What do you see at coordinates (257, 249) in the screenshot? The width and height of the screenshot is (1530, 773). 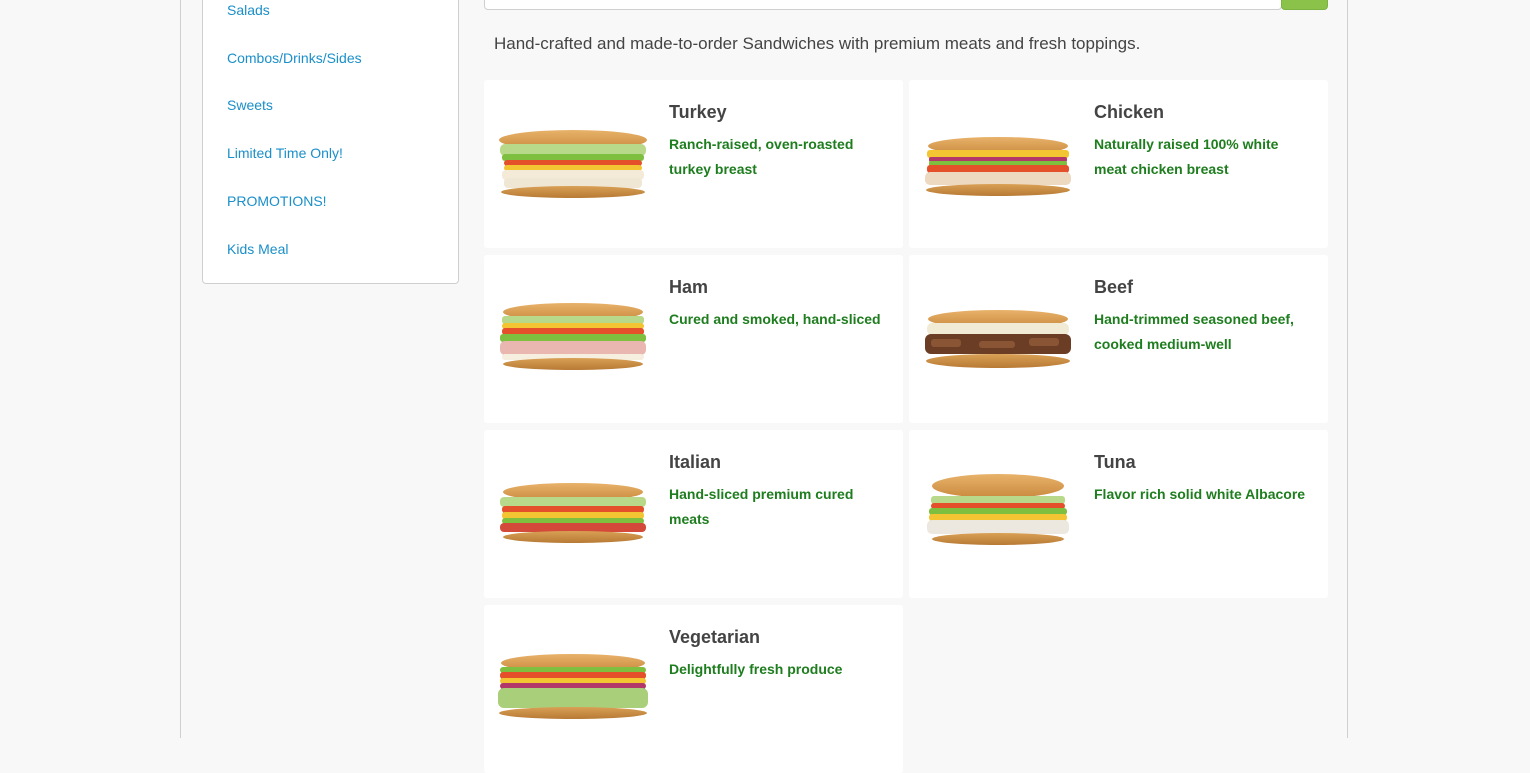 I see `sidebar-item-kids-meal: Kids Meal` at bounding box center [257, 249].